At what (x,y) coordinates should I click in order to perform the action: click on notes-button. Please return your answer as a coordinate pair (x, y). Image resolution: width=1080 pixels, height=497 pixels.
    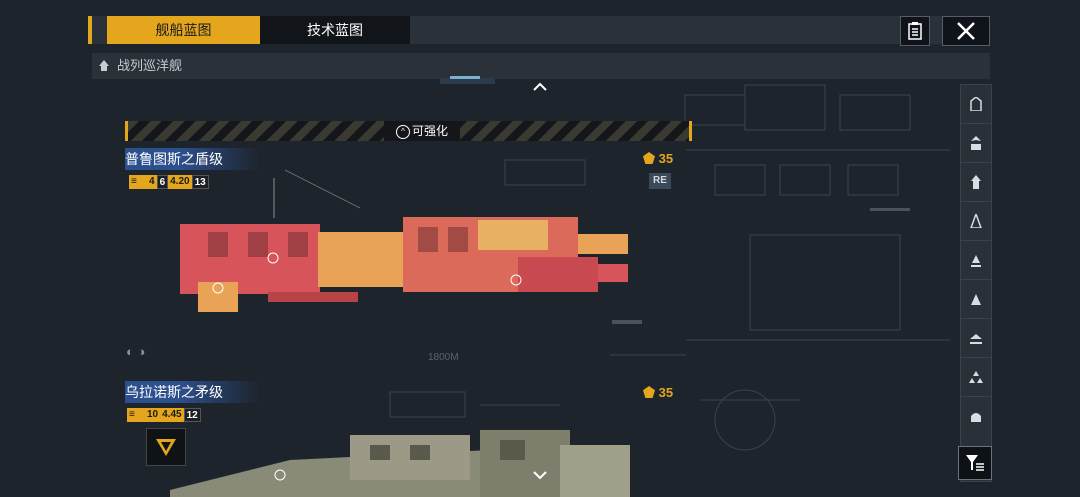
    Looking at the image, I should click on (915, 31).